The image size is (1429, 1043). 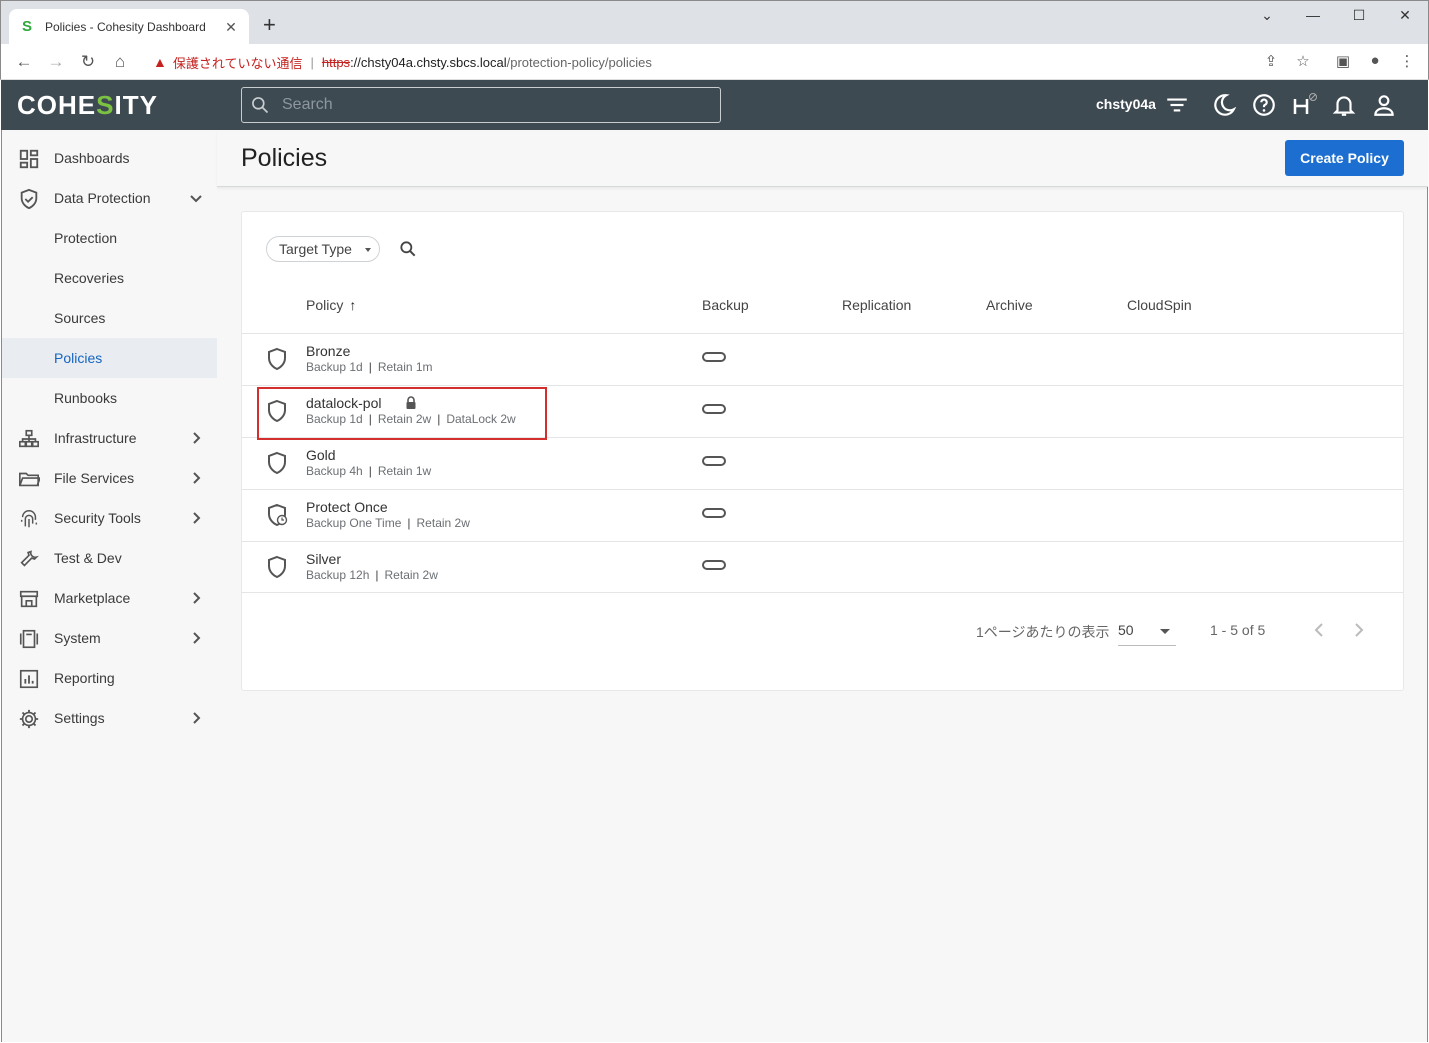 What do you see at coordinates (88, 62) in the screenshot?
I see `reload-icon: ↻` at bounding box center [88, 62].